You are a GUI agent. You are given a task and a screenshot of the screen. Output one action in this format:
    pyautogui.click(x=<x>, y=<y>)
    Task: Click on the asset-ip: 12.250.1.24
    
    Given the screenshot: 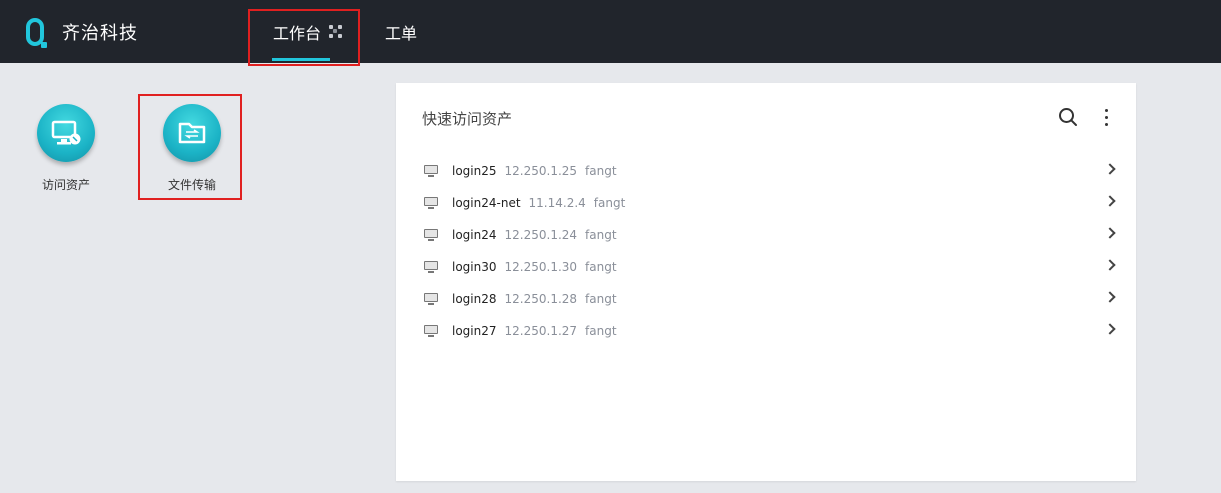 What is the action you would take?
    pyautogui.click(x=541, y=235)
    